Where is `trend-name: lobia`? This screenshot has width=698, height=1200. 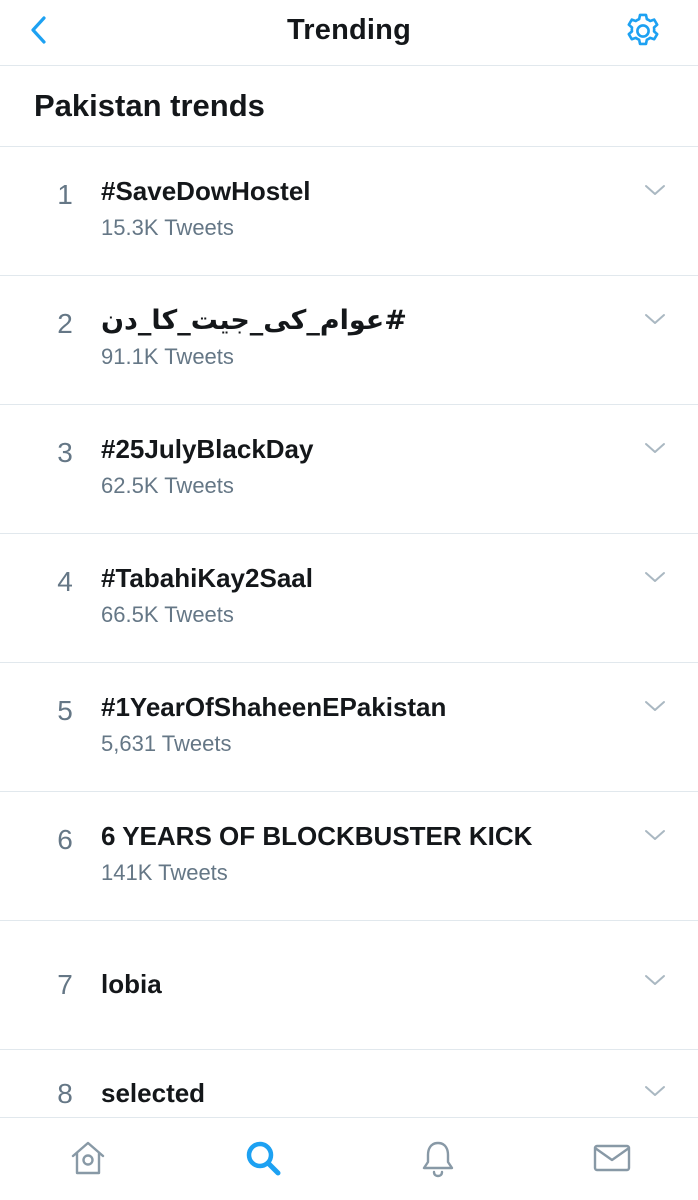 trend-name: lobia is located at coordinates (131, 984).